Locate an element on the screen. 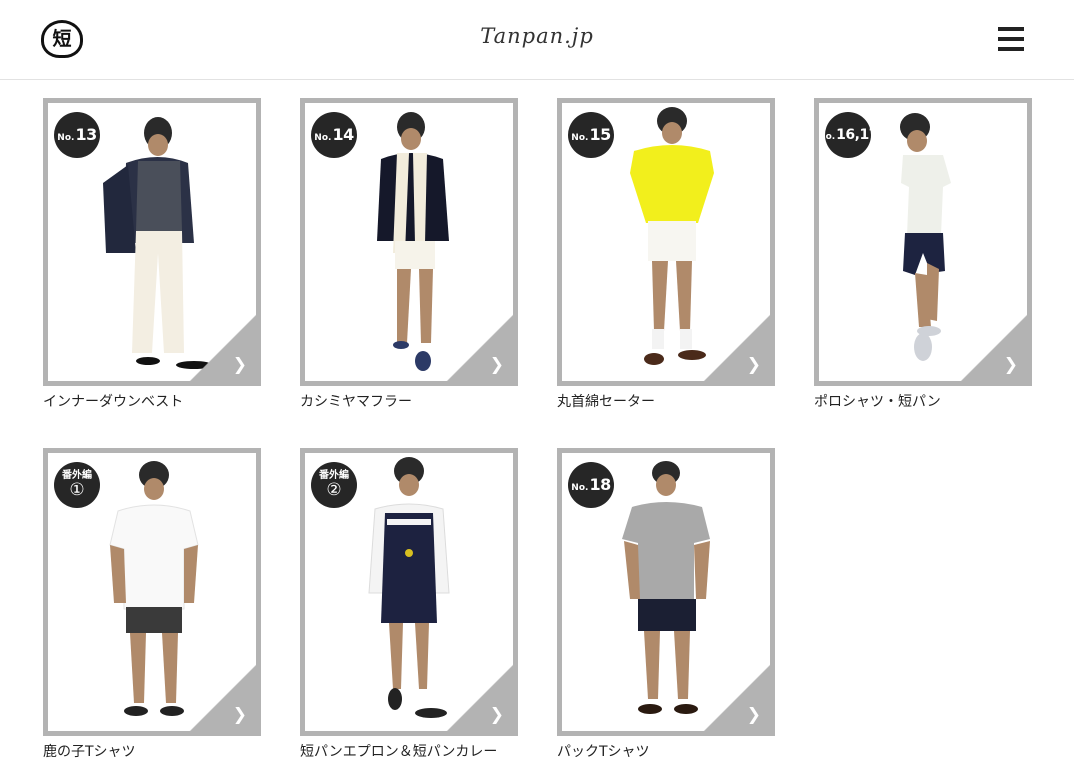 The height and width of the screenshot is (773, 1074). site-header: 短 Tanpan.jp is located at coordinates (537, 40).